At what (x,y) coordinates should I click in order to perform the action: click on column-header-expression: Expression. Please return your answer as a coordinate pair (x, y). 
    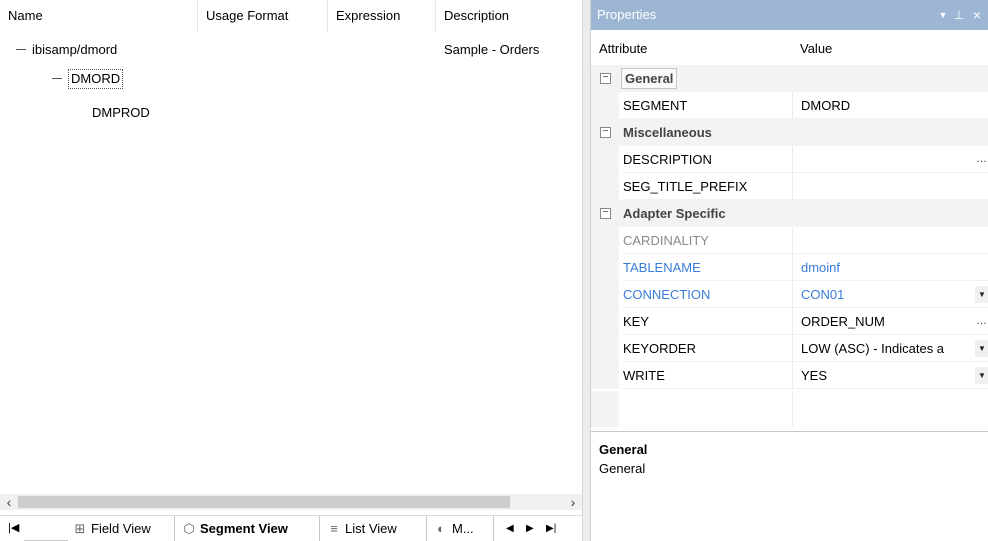
    Looking at the image, I should click on (382, 16).